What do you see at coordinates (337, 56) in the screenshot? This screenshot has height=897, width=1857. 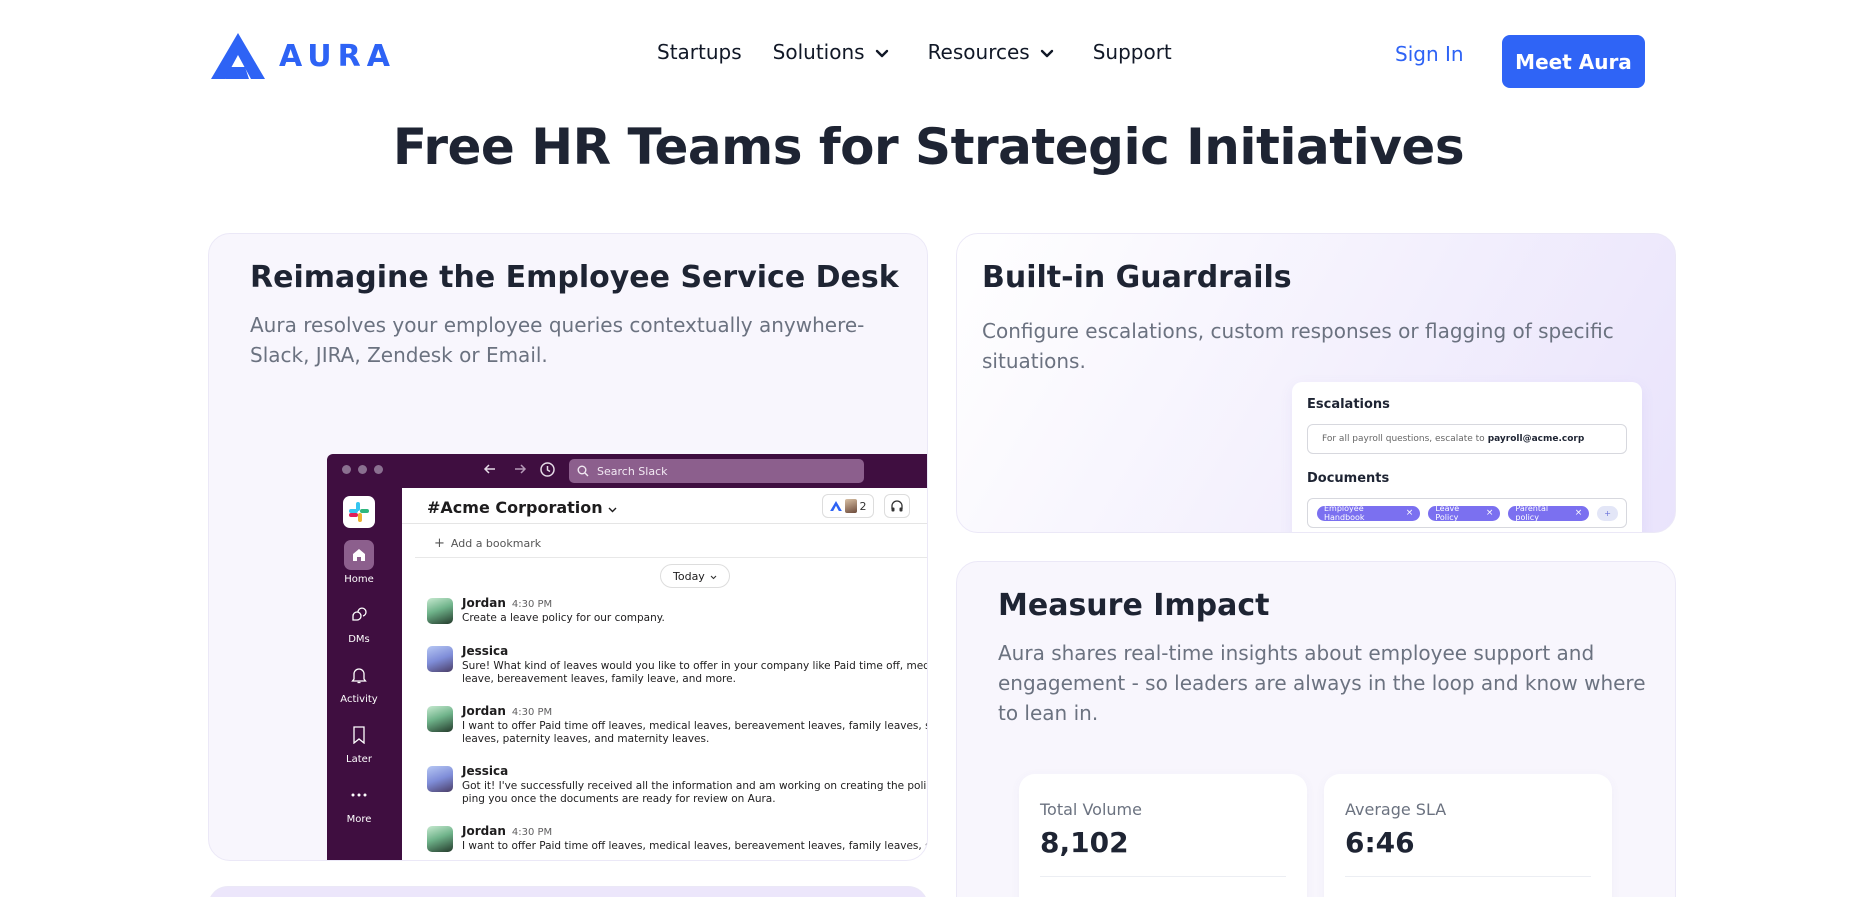 I see `brand-name: AURA` at bounding box center [337, 56].